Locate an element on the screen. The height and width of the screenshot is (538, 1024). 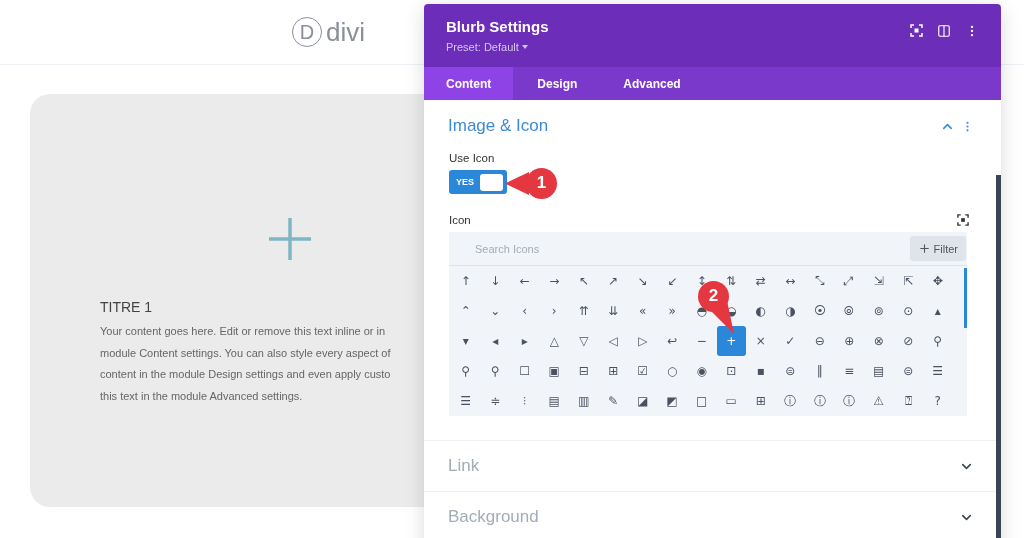
icon-option: ○ is located at coordinates (672, 371).